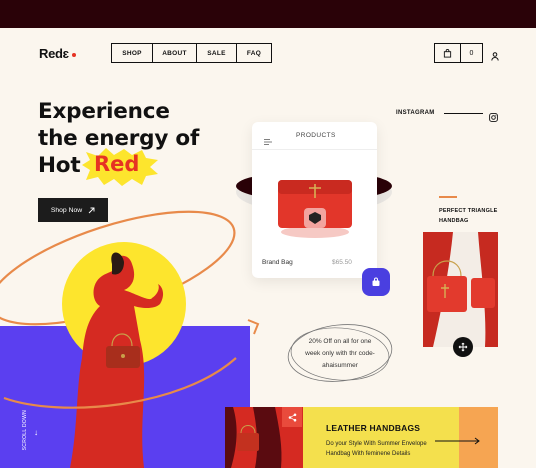 This screenshot has height=468, width=536. What do you see at coordinates (131, 364) in the screenshot?
I see `orange-orbit-line-front` at bounding box center [131, 364].